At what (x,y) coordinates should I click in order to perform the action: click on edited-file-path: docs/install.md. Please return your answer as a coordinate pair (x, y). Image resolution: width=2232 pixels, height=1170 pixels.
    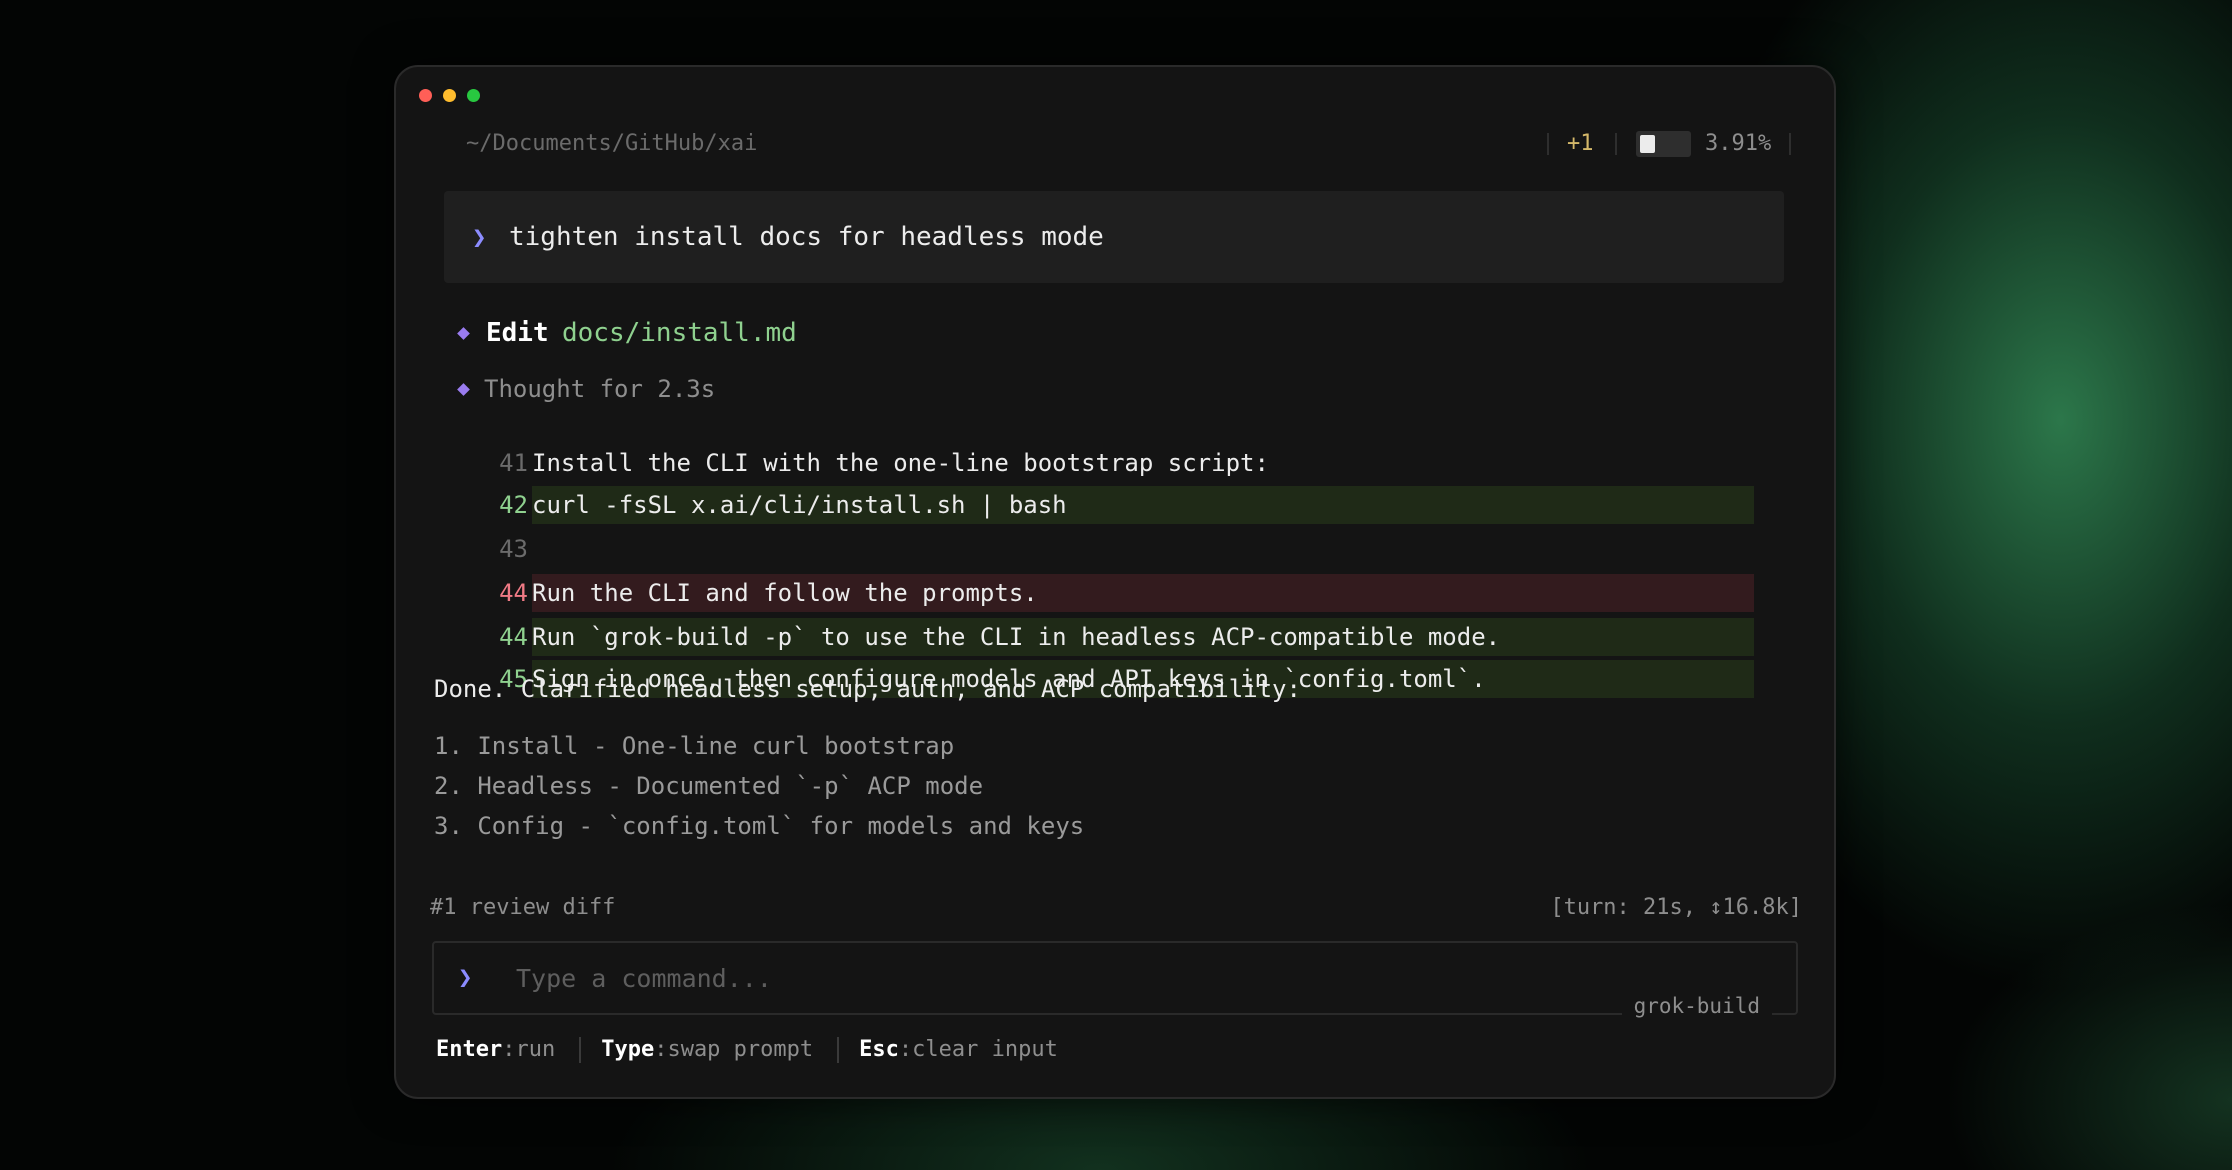
    Looking at the image, I should click on (679, 333).